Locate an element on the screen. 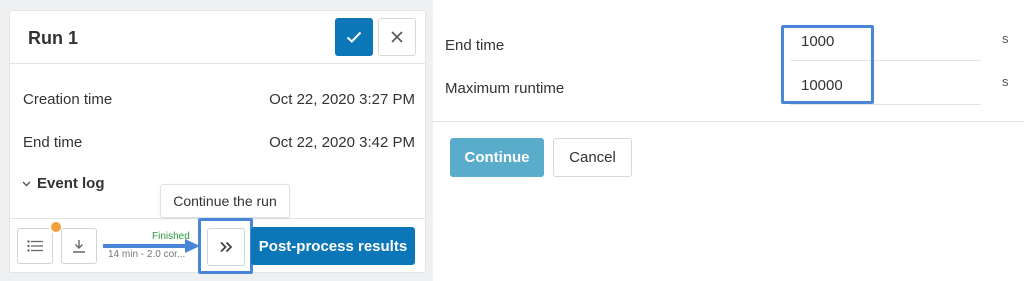  continue-tooltip: Continue the run is located at coordinates (225, 201).